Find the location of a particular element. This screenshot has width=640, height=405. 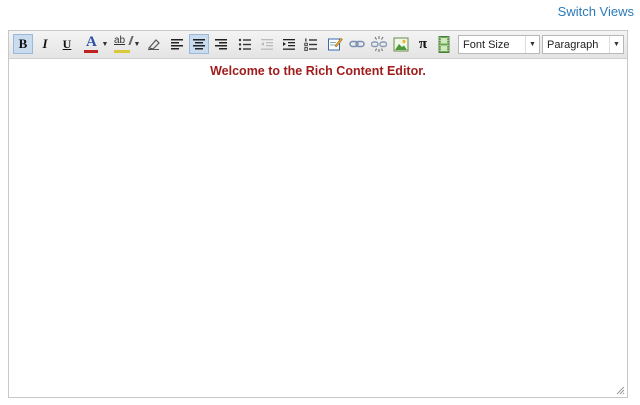

indent-button is located at coordinates (289, 44).